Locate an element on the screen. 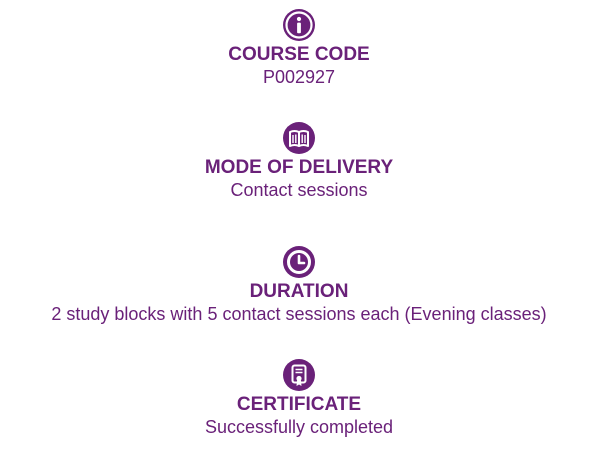 Image resolution: width=598 pixels, height=464 pixels. mode-of-delivery-value: Contact sessions is located at coordinates (299, 190).